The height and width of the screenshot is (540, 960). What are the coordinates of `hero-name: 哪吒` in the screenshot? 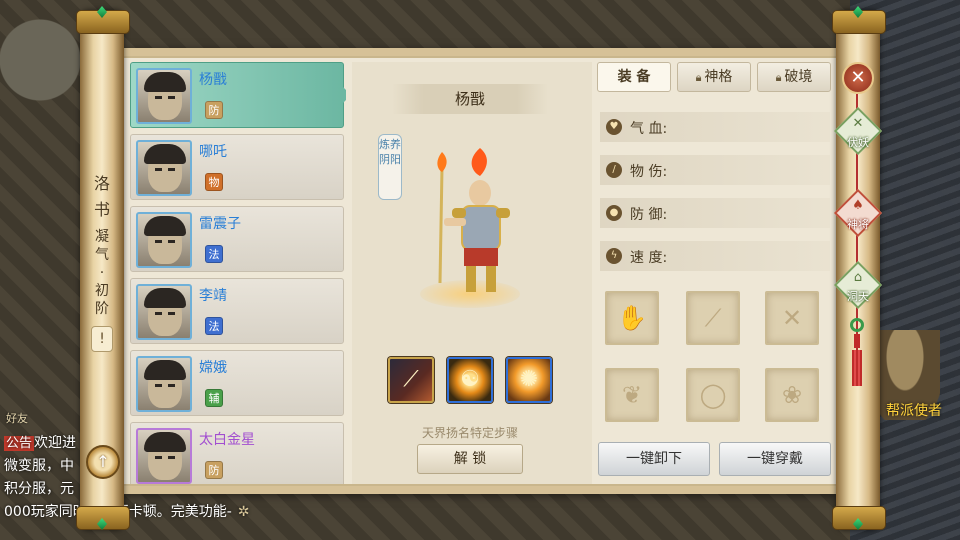 It's located at (213, 152).